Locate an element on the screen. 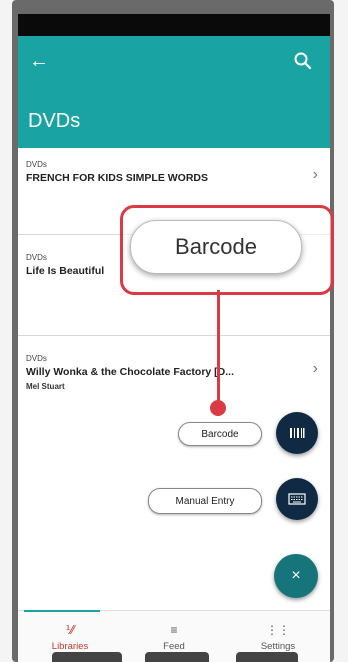 The height and width of the screenshot is (662, 348). item-title: FRENCH FOR KIDS SIMPLE WORDS is located at coordinates (117, 178).